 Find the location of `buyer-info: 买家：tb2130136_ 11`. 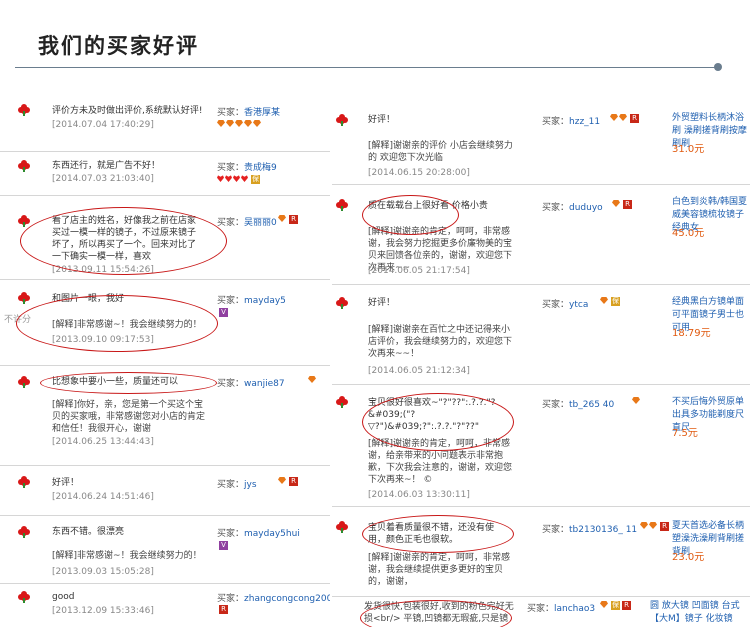

buyer-info: 买家：tb2130136_ 11 is located at coordinates (590, 530).